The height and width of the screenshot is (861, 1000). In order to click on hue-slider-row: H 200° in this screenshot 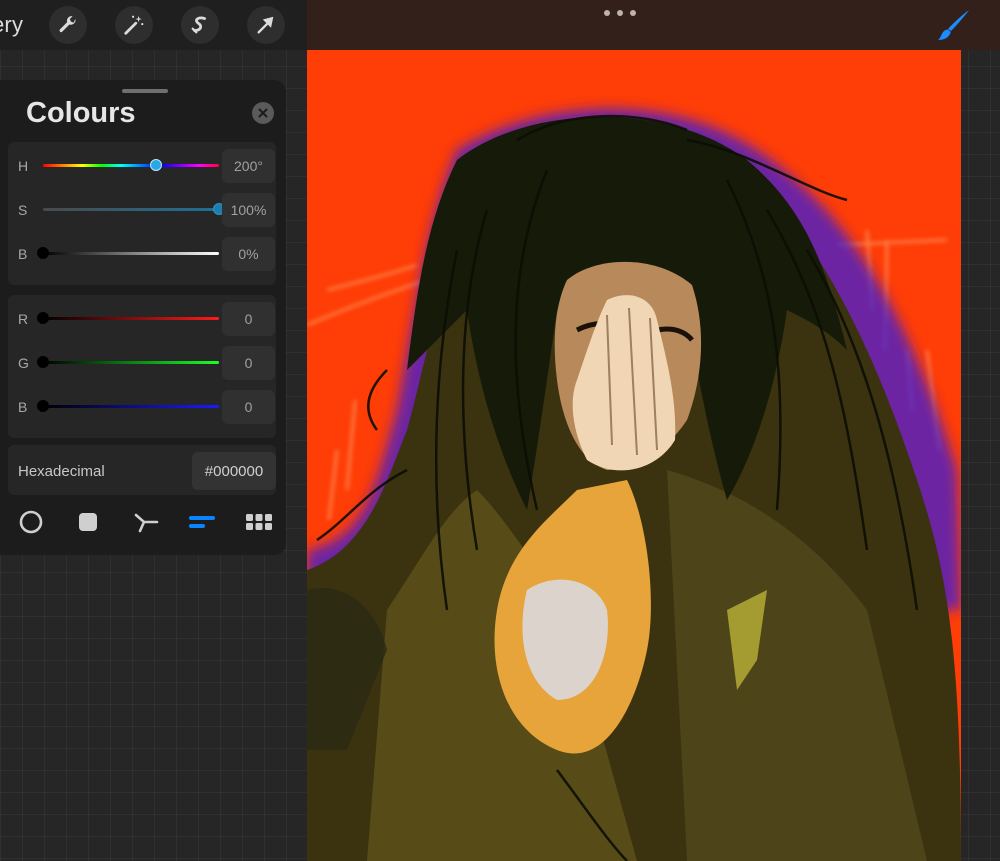, I will do `click(142, 166)`.